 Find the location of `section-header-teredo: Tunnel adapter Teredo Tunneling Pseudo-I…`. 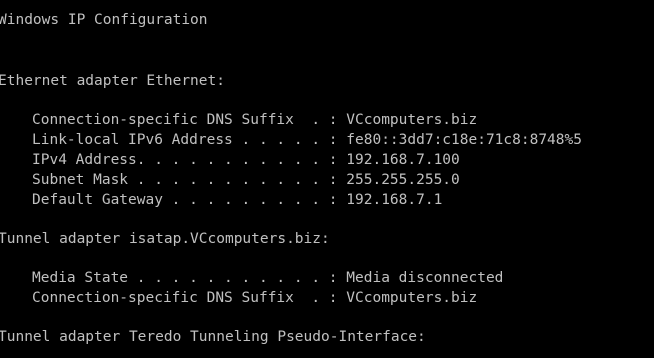

section-header-teredo: Tunnel adapter Teredo Tunneling Pseudo-I… is located at coordinates (213, 337).